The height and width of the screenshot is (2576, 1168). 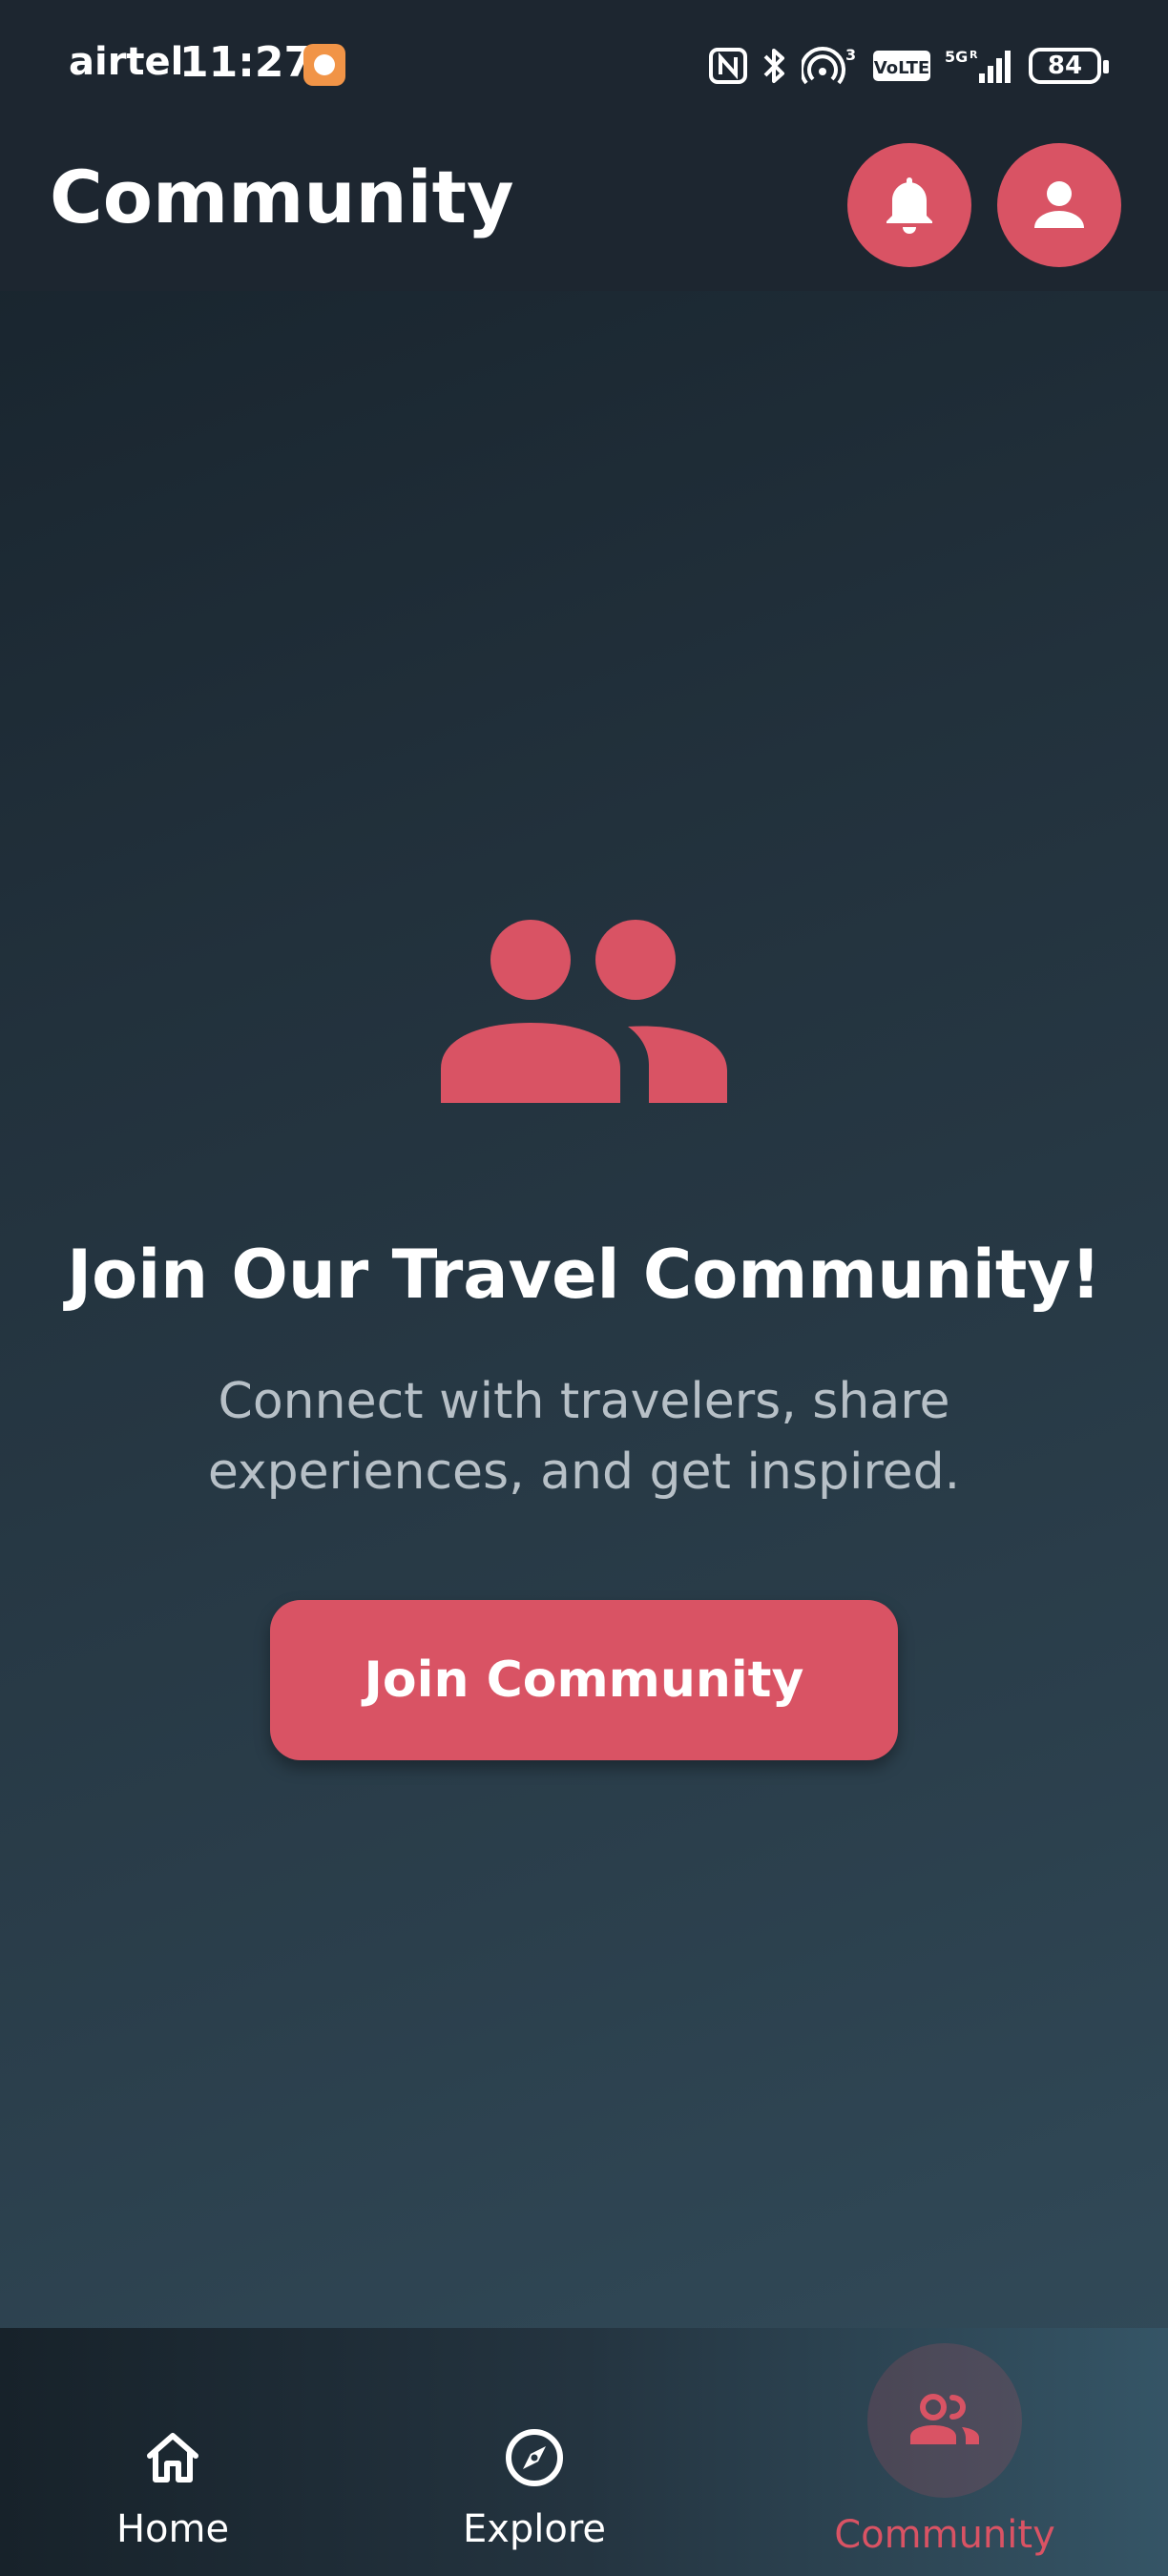 What do you see at coordinates (974, 55) in the screenshot?
I see `svg-text: R` at bounding box center [974, 55].